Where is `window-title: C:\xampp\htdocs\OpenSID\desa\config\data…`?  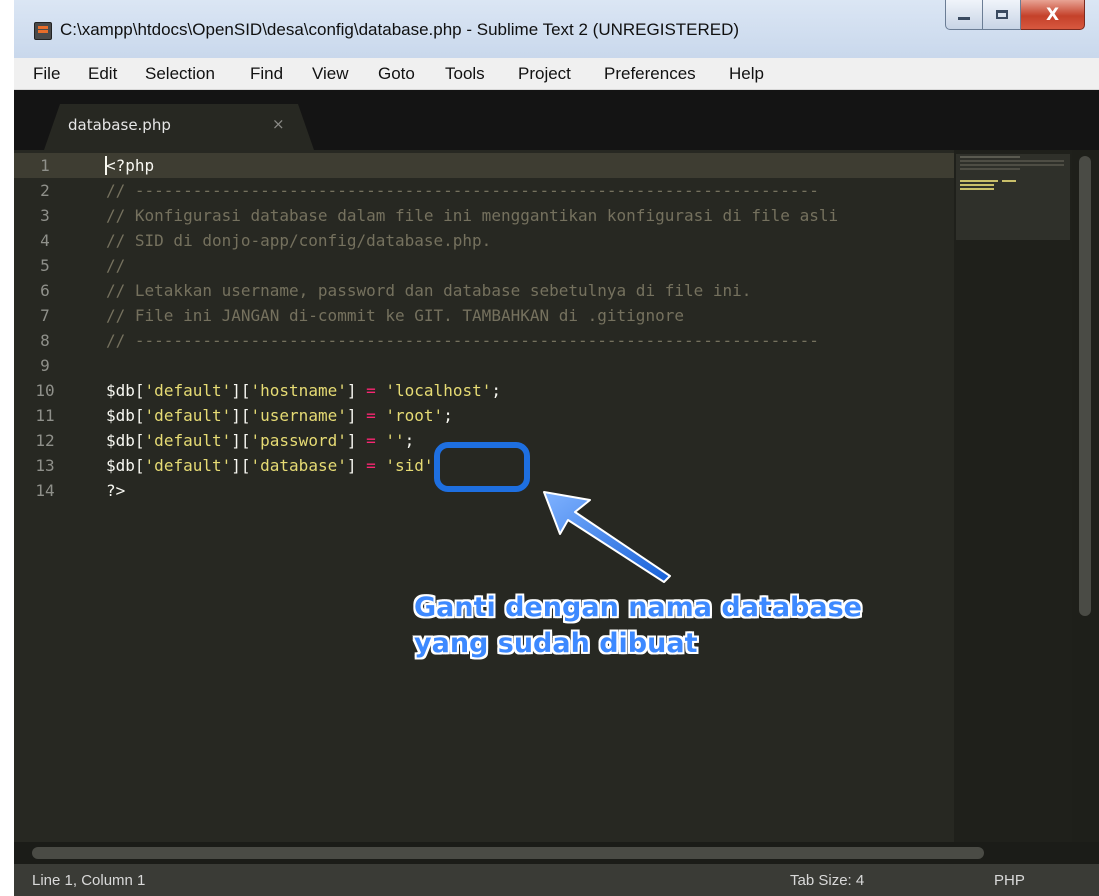
window-title: C:\xampp\htdocs\OpenSID\desa\config\data… is located at coordinates (400, 29).